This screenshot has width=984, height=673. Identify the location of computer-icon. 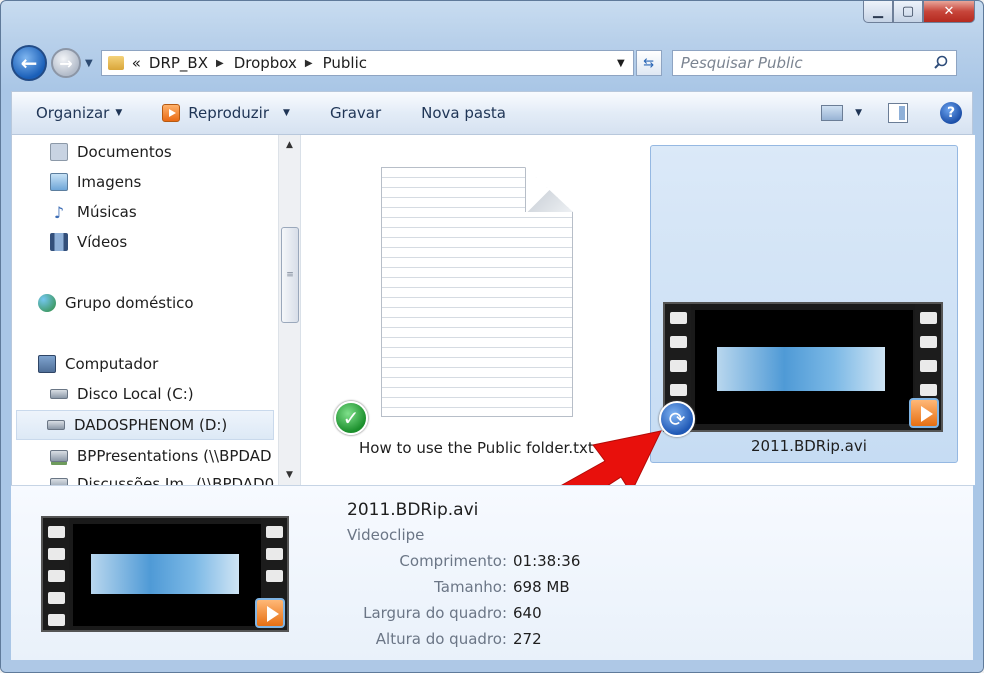
(47, 364).